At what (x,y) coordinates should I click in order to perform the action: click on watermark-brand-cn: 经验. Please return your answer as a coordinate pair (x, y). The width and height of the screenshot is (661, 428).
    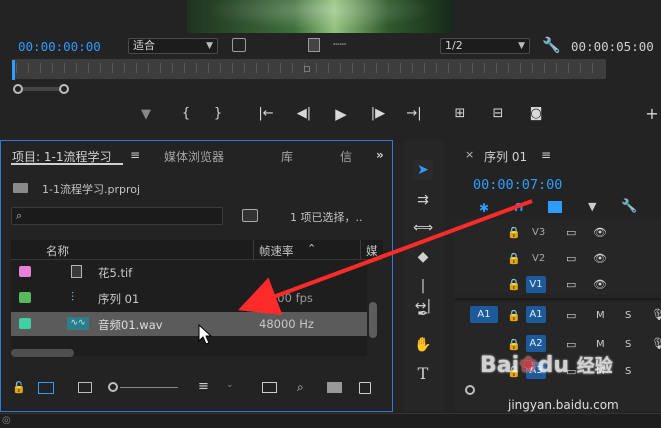
    Looking at the image, I should click on (594, 366).